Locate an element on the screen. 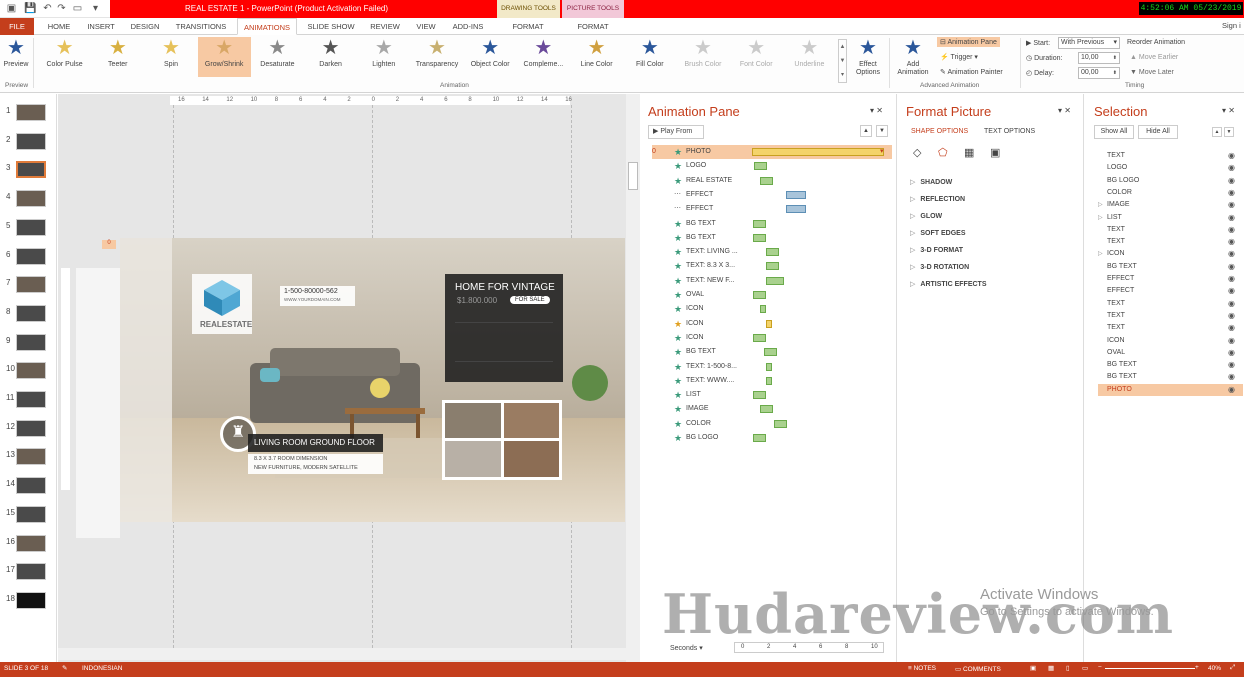 The height and width of the screenshot is (677, 1244). animation-option-lighten: ★ Lighten is located at coordinates (383, 57).